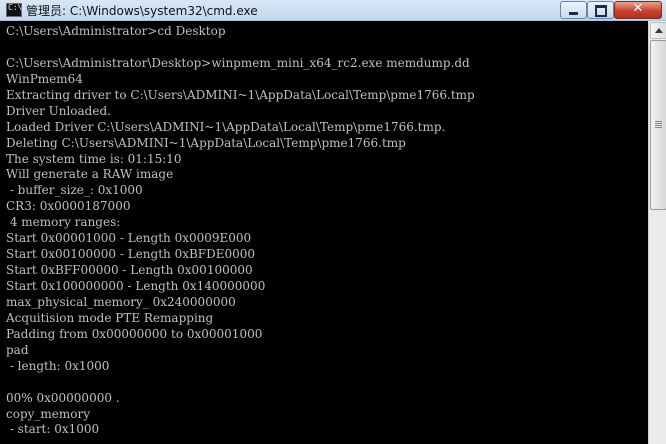 Image resolution: width=666 pixels, height=444 pixels. I want to click on console-line: Start 0x00001000 - Length 0x0009E000, so click(129, 238).